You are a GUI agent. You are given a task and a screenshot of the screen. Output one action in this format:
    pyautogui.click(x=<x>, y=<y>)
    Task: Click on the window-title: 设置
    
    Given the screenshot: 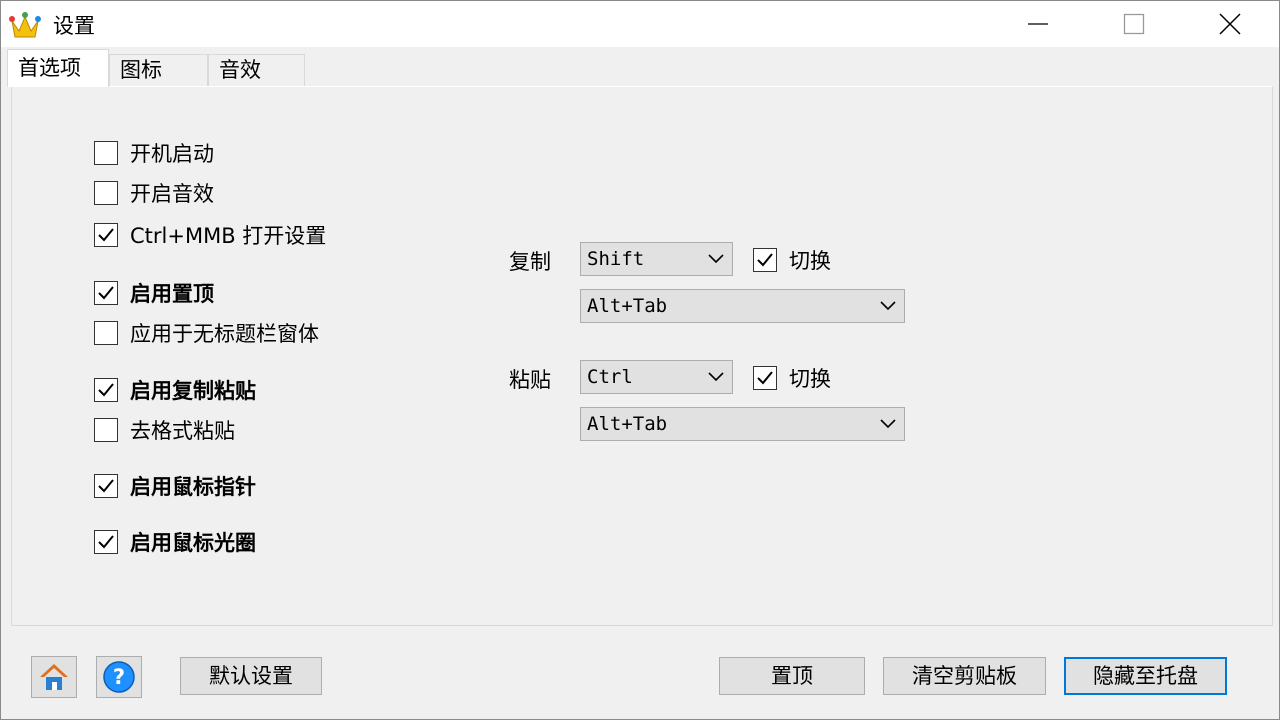 What is the action you would take?
    pyautogui.click(x=74, y=26)
    